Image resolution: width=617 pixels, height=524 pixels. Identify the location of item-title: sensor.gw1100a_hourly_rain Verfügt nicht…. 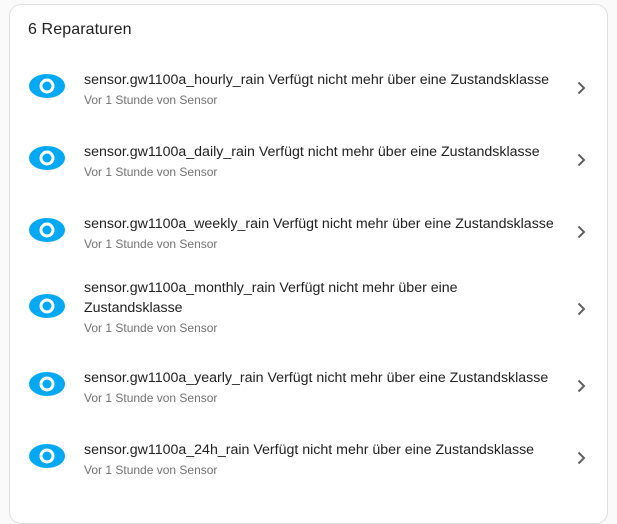
(317, 80).